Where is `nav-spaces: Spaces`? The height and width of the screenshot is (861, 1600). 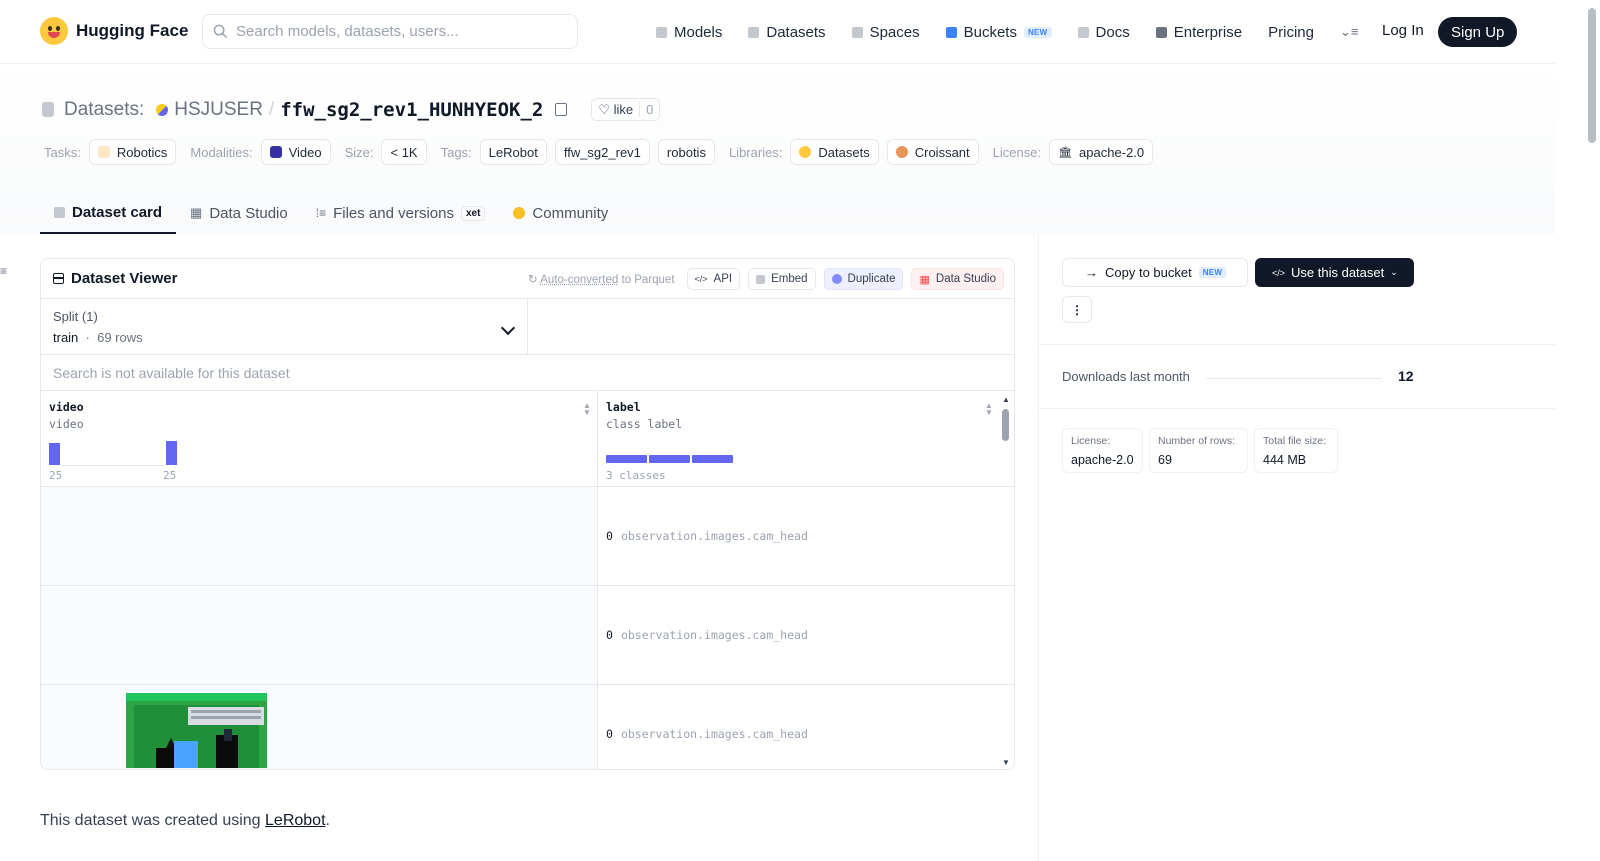 nav-spaces: Spaces is located at coordinates (885, 32).